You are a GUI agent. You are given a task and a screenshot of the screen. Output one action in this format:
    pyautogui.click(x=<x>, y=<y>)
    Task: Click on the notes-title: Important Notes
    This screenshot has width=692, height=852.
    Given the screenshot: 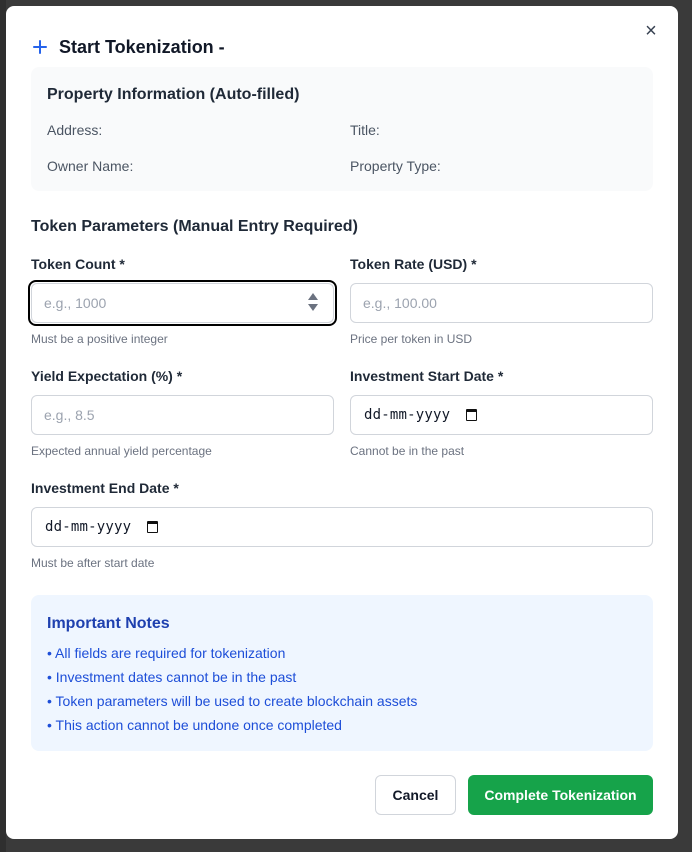 What is the action you would take?
    pyautogui.click(x=108, y=623)
    